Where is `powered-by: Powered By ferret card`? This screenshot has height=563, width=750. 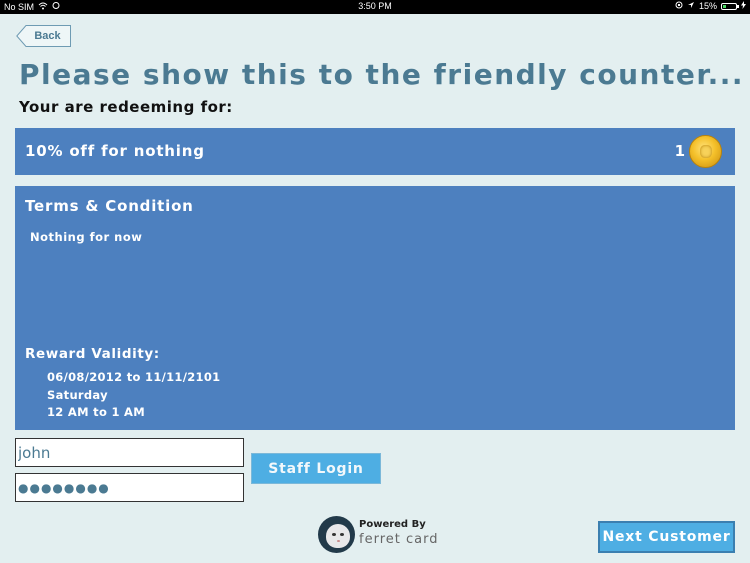 powered-by: Powered By ferret card is located at coordinates (383, 535).